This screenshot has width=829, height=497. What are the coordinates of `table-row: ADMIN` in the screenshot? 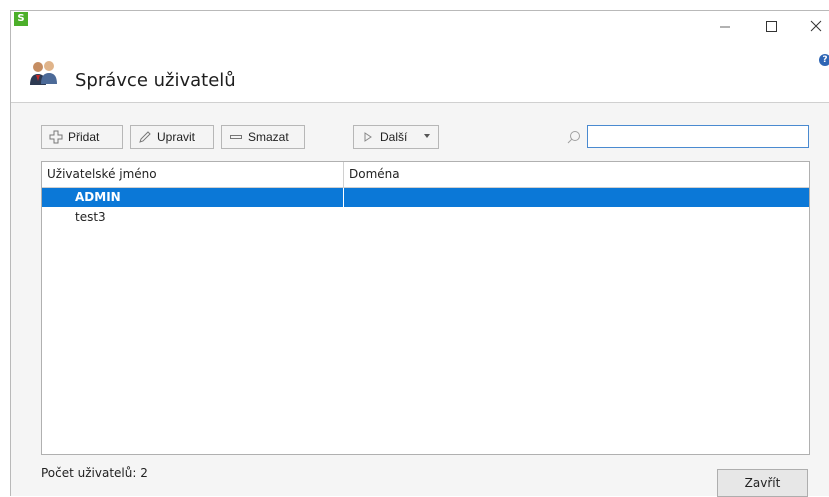 It's located at (425, 197).